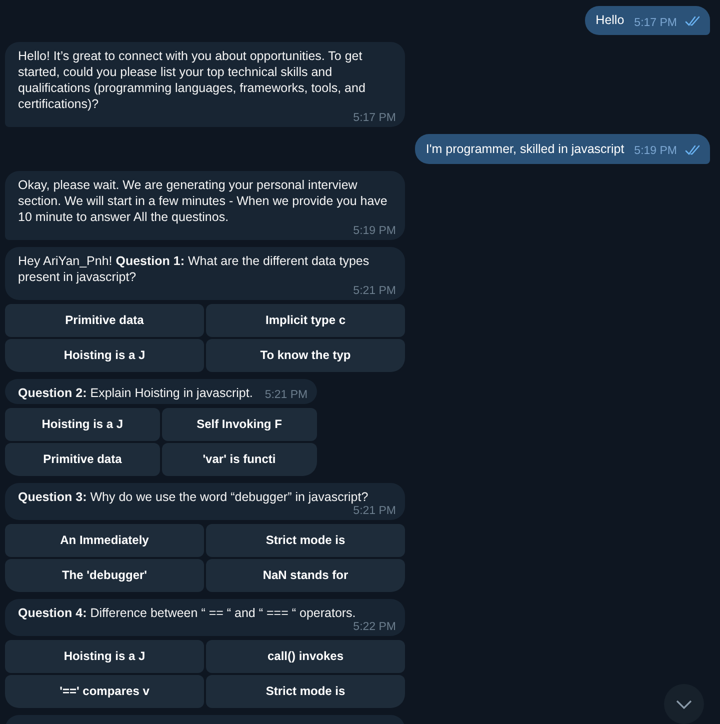  What do you see at coordinates (305, 575) in the screenshot?
I see `answer-button: NaN stands for` at bounding box center [305, 575].